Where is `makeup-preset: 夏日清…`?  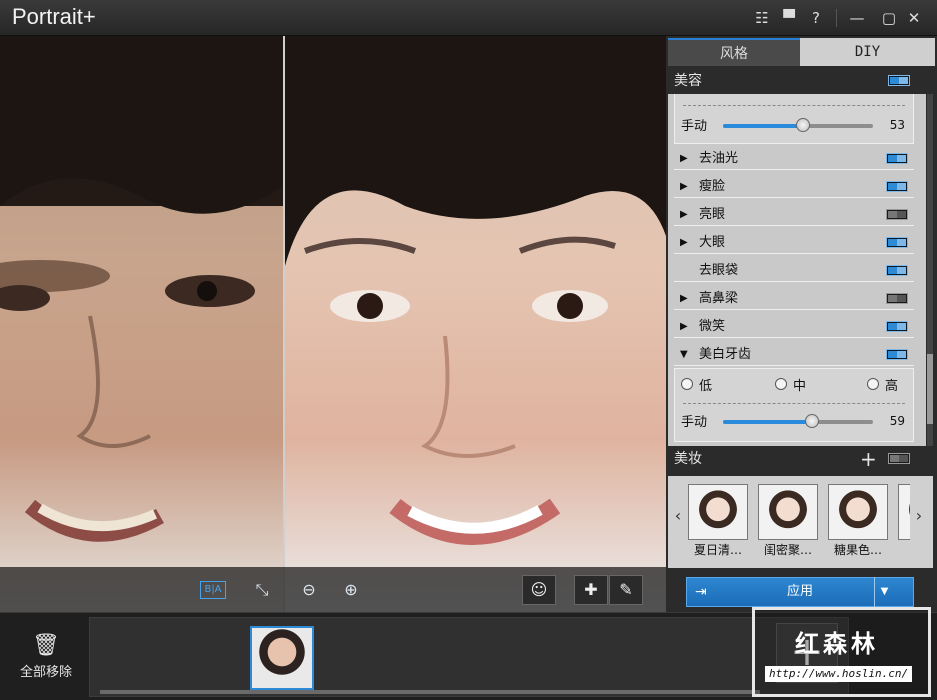 makeup-preset: 夏日清… is located at coordinates (718, 524).